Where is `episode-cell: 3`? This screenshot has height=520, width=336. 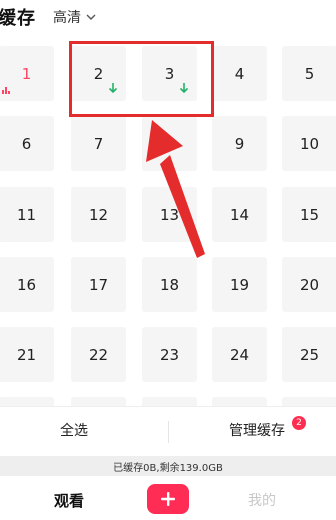 episode-cell: 3 is located at coordinates (169, 73).